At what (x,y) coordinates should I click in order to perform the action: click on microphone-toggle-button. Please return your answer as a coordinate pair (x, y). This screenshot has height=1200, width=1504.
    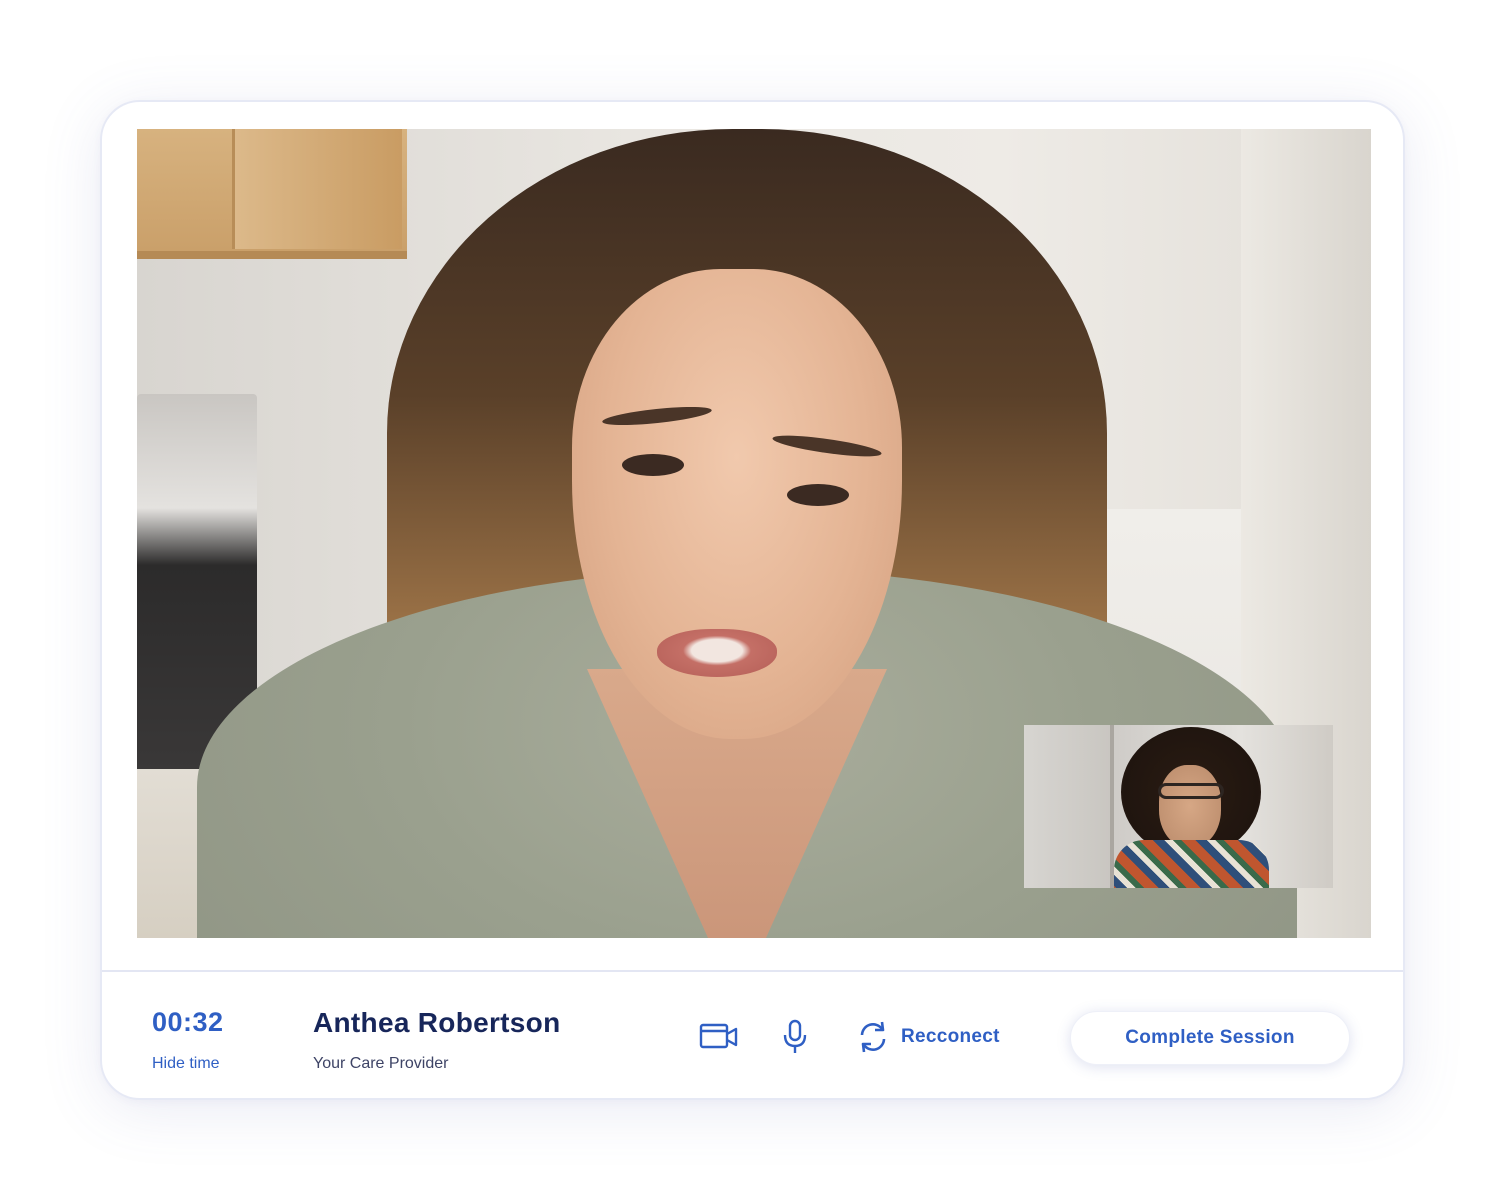
    Looking at the image, I should click on (795, 1037).